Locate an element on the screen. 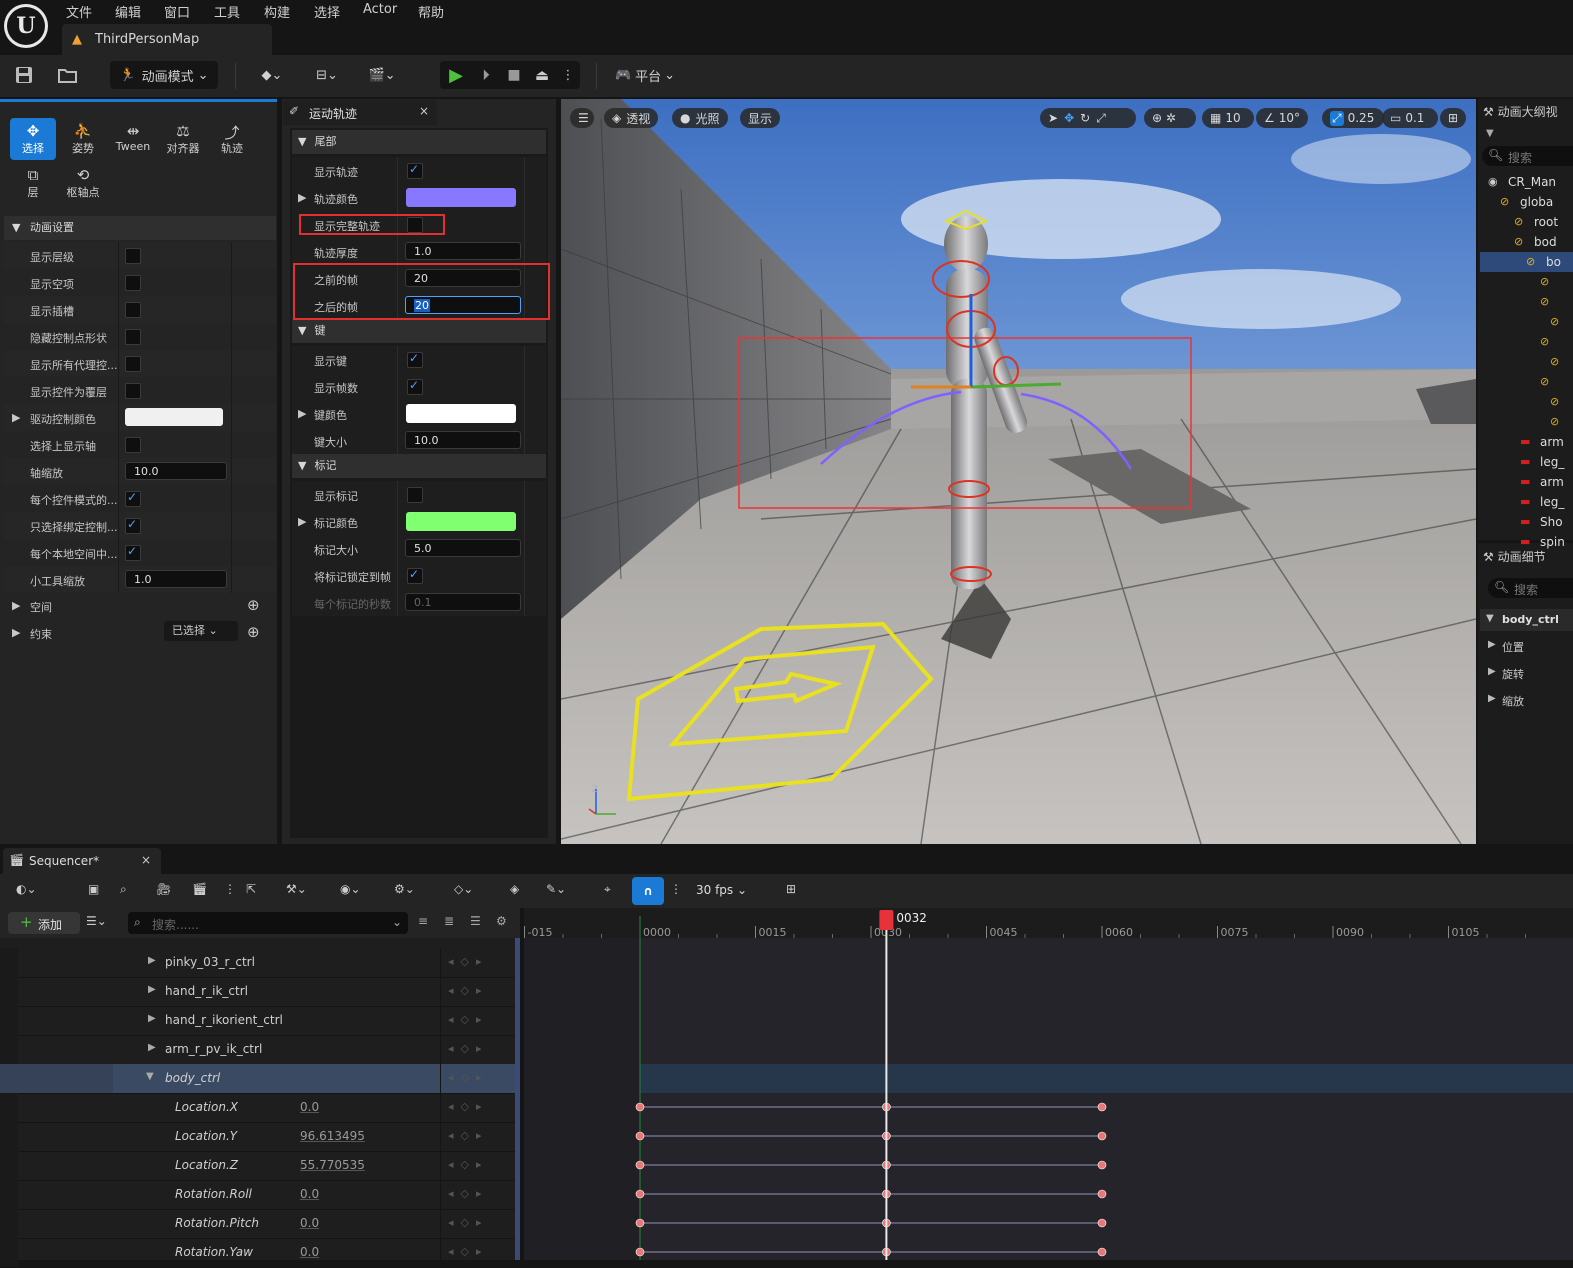  outliner-filter-icon: ▼ is located at coordinates (1490, 133).